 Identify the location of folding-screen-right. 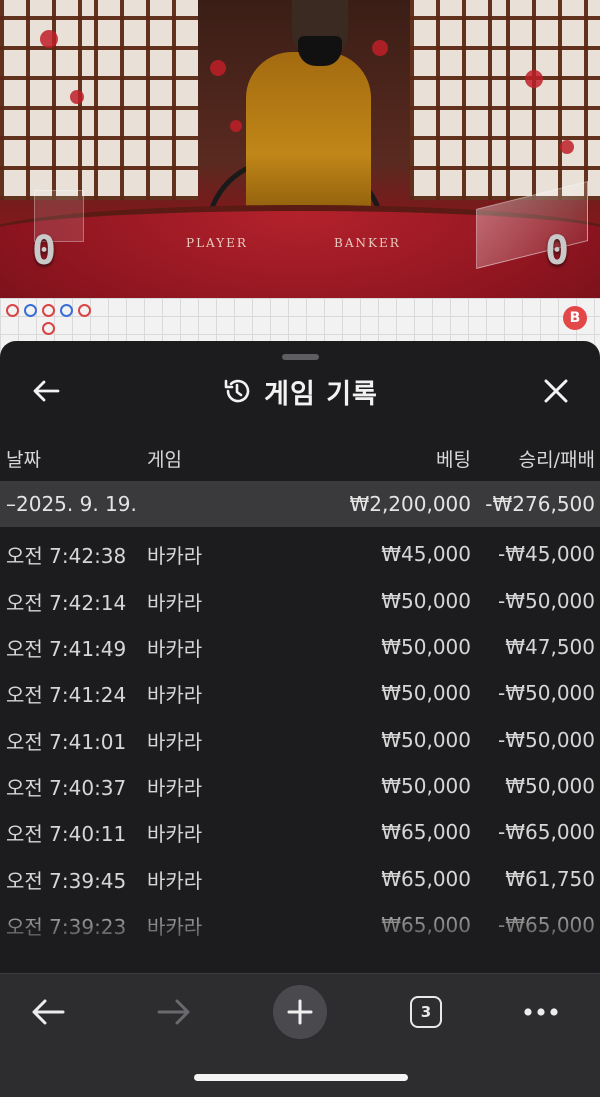
(458, 100).